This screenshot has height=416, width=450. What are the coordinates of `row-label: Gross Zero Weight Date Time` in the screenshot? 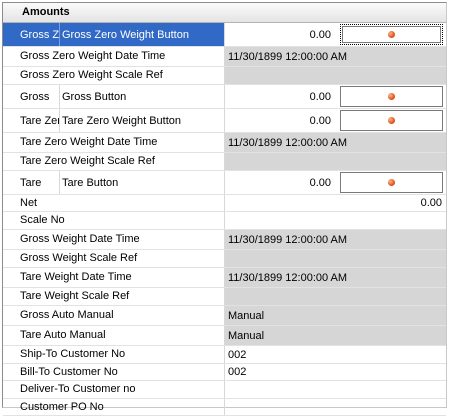 It's located at (114, 56).